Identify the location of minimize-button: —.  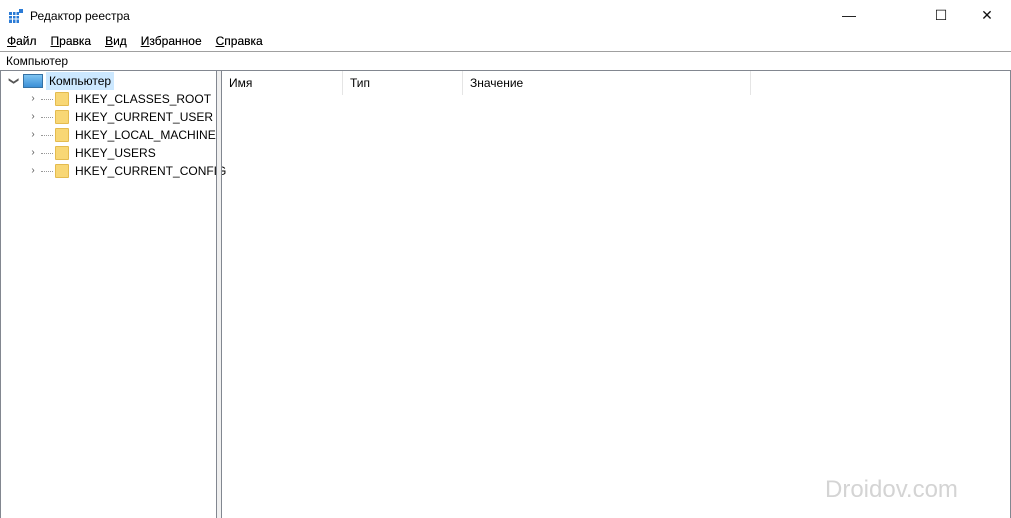
(849, 15).